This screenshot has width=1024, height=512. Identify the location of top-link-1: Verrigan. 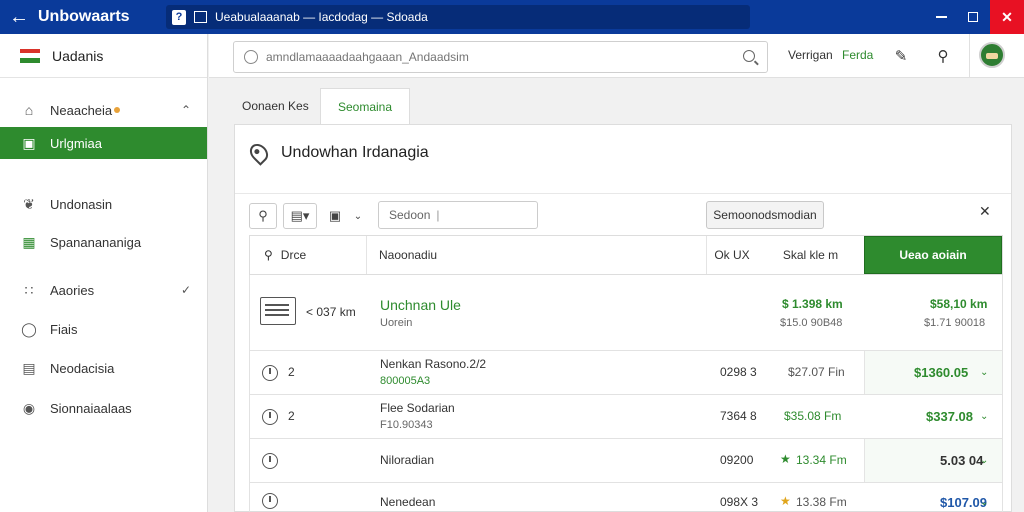
(810, 55).